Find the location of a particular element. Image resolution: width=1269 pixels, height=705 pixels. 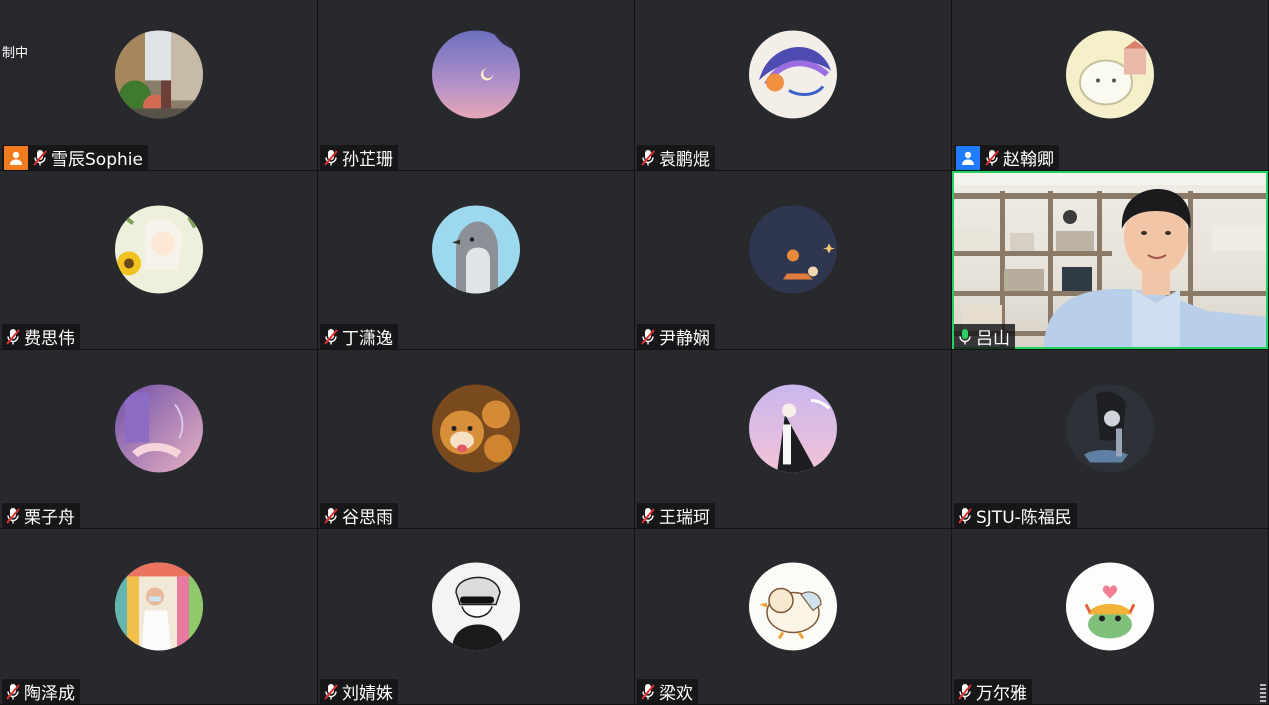

participant-nameplate: 赵翰卿 is located at coordinates (1006, 157).